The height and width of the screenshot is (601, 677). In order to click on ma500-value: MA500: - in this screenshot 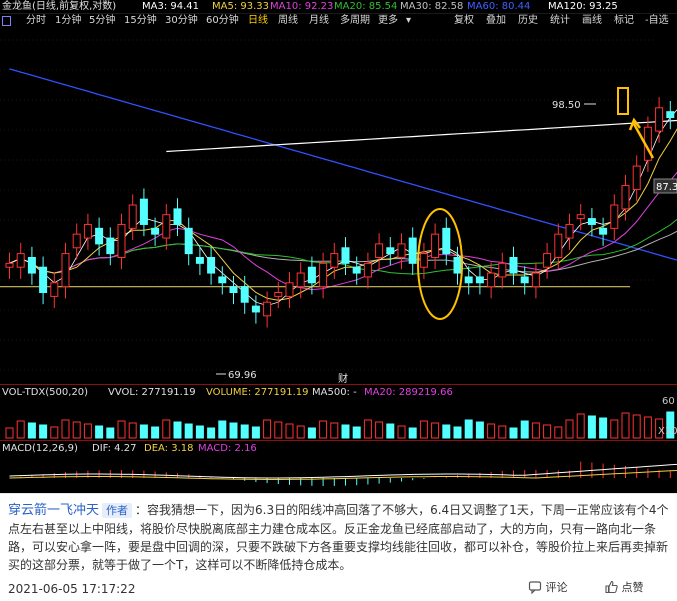, I will do `click(334, 392)`.